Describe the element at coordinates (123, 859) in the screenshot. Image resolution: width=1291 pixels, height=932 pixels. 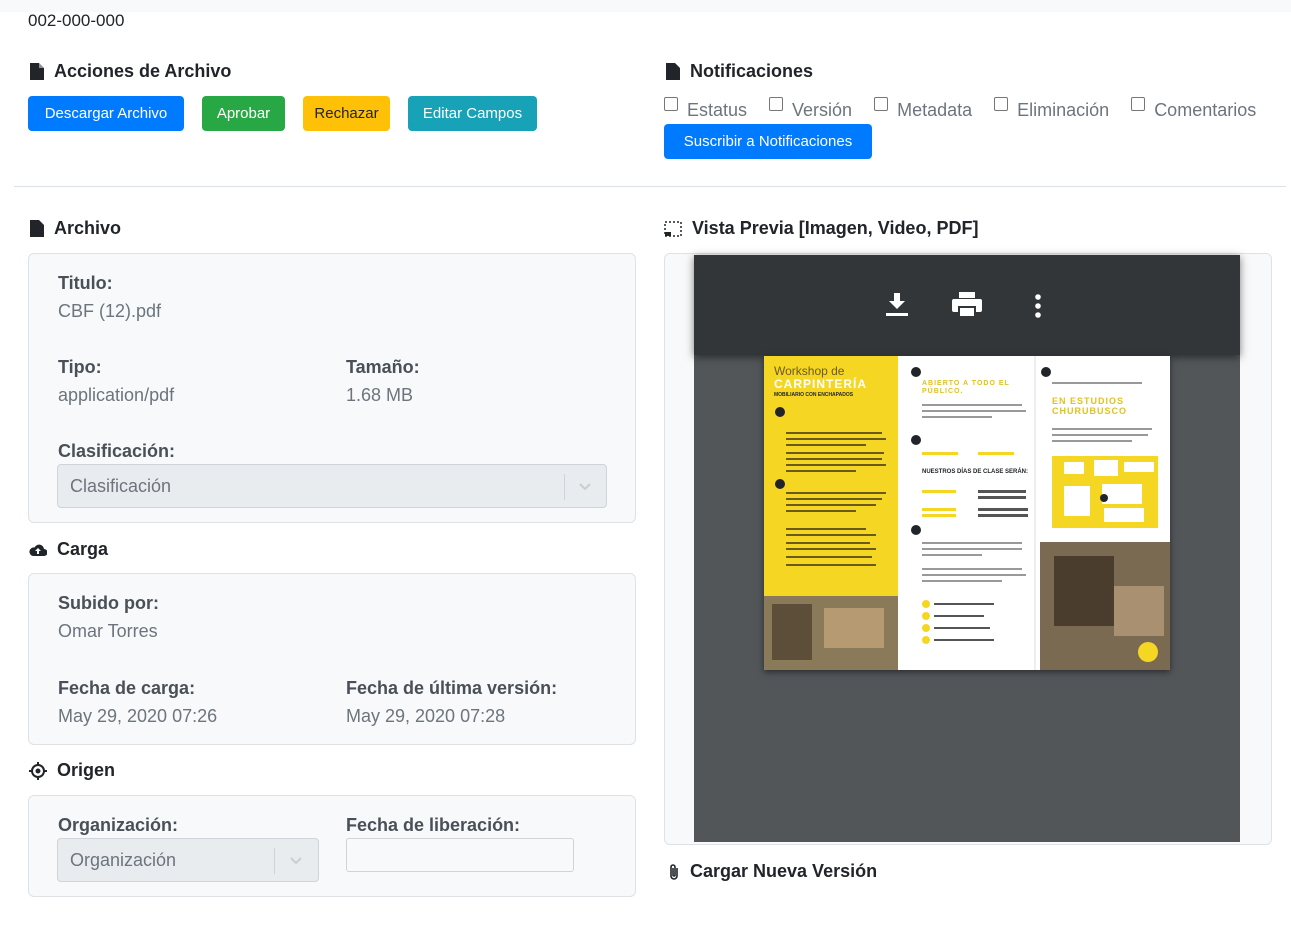
I see `organization-placeholder: Organización` at that location.